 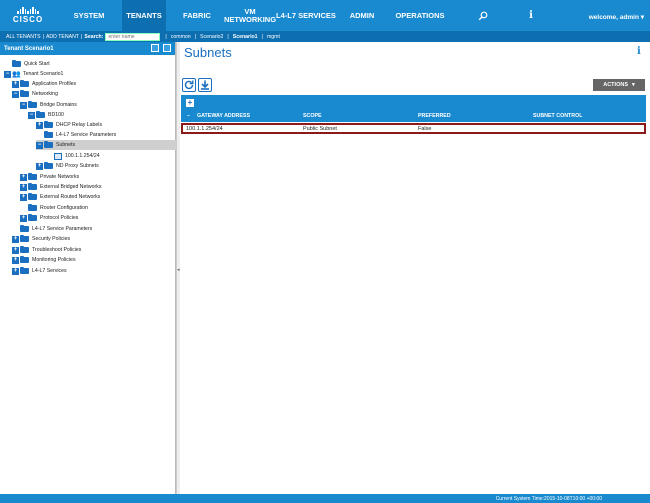 What do you see at coordinates (211, 37) in the screenshot?
I see `tenant-link-scenario2: Scenario2` at bounding box center [211, 37].